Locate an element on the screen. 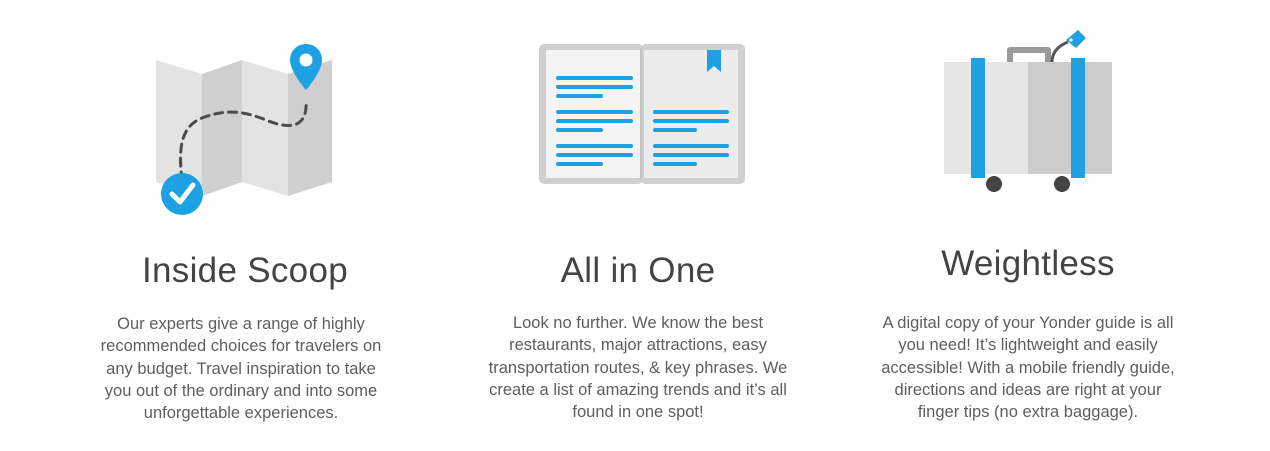  feature-title: Weightless is located at coordinates (1028, 263).